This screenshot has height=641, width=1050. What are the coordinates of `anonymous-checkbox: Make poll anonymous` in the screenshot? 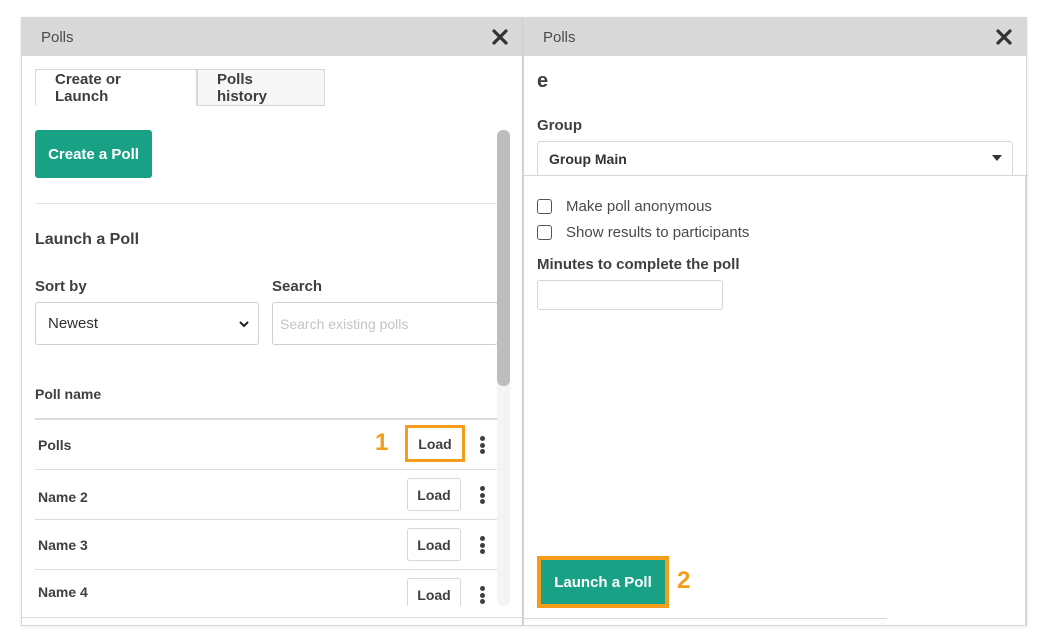 It's located at (624, 206).